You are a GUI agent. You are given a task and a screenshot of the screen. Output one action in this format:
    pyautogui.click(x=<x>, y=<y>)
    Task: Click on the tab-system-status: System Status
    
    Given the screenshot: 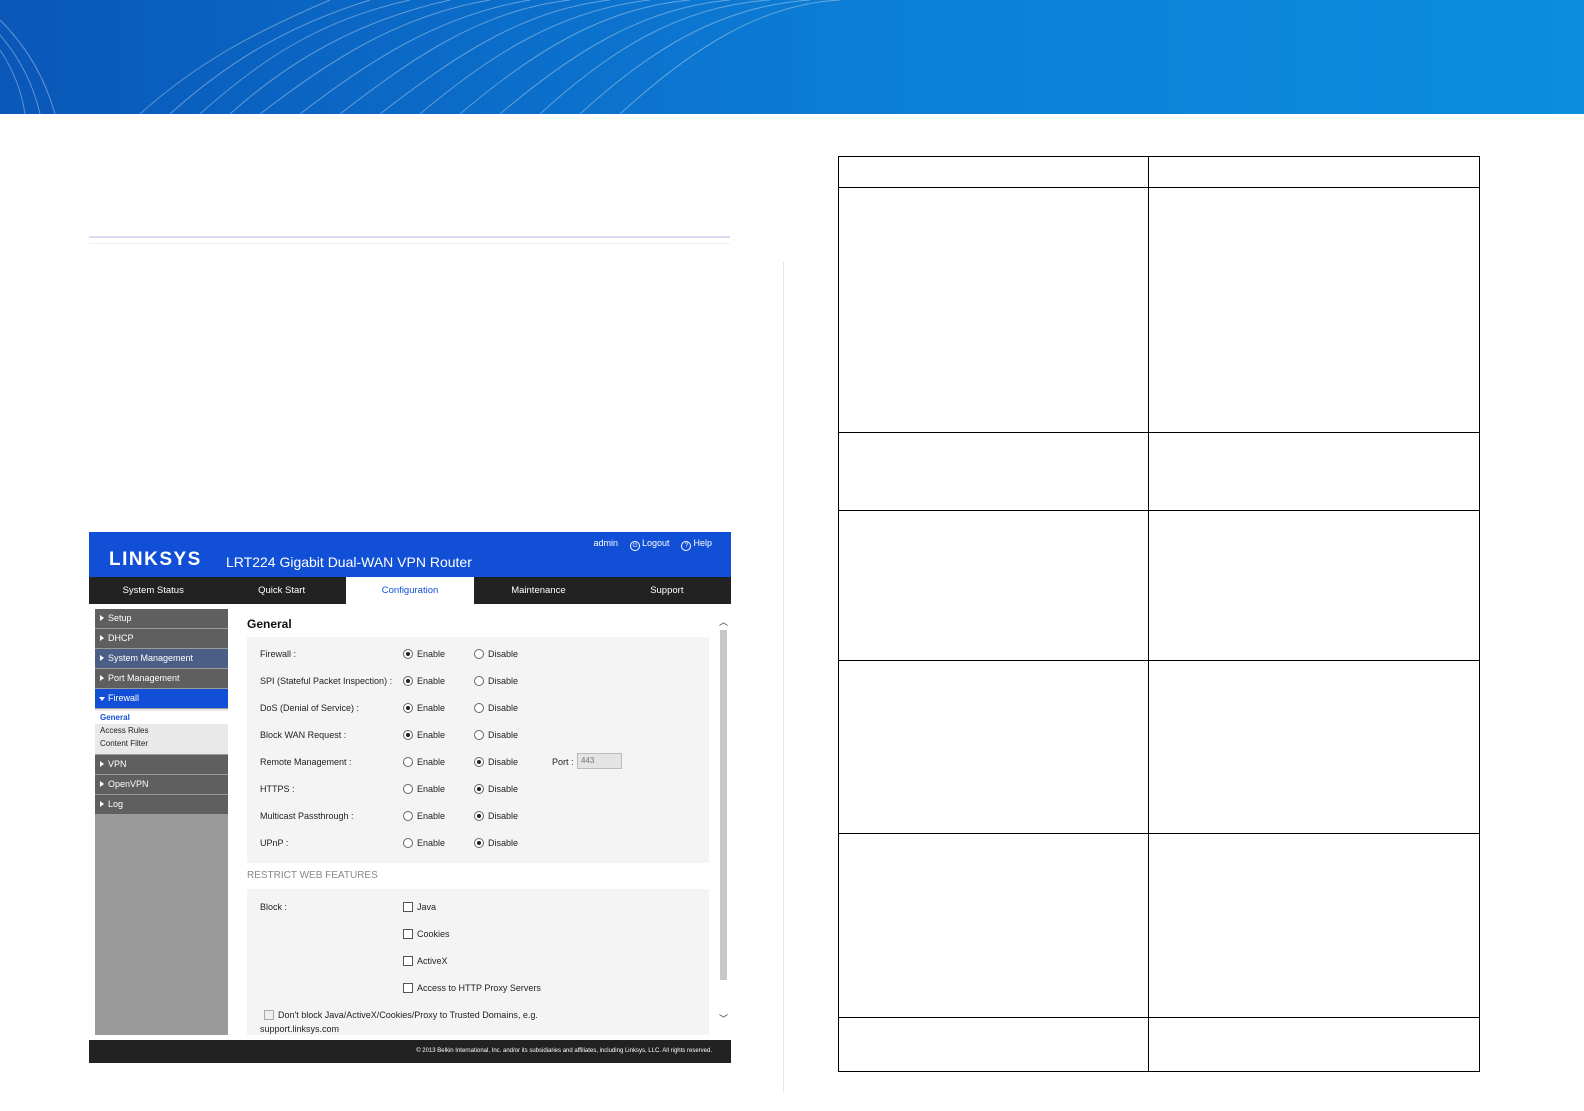 What is the action you would take?
    pyautogui.click(x=153, y=590)
    